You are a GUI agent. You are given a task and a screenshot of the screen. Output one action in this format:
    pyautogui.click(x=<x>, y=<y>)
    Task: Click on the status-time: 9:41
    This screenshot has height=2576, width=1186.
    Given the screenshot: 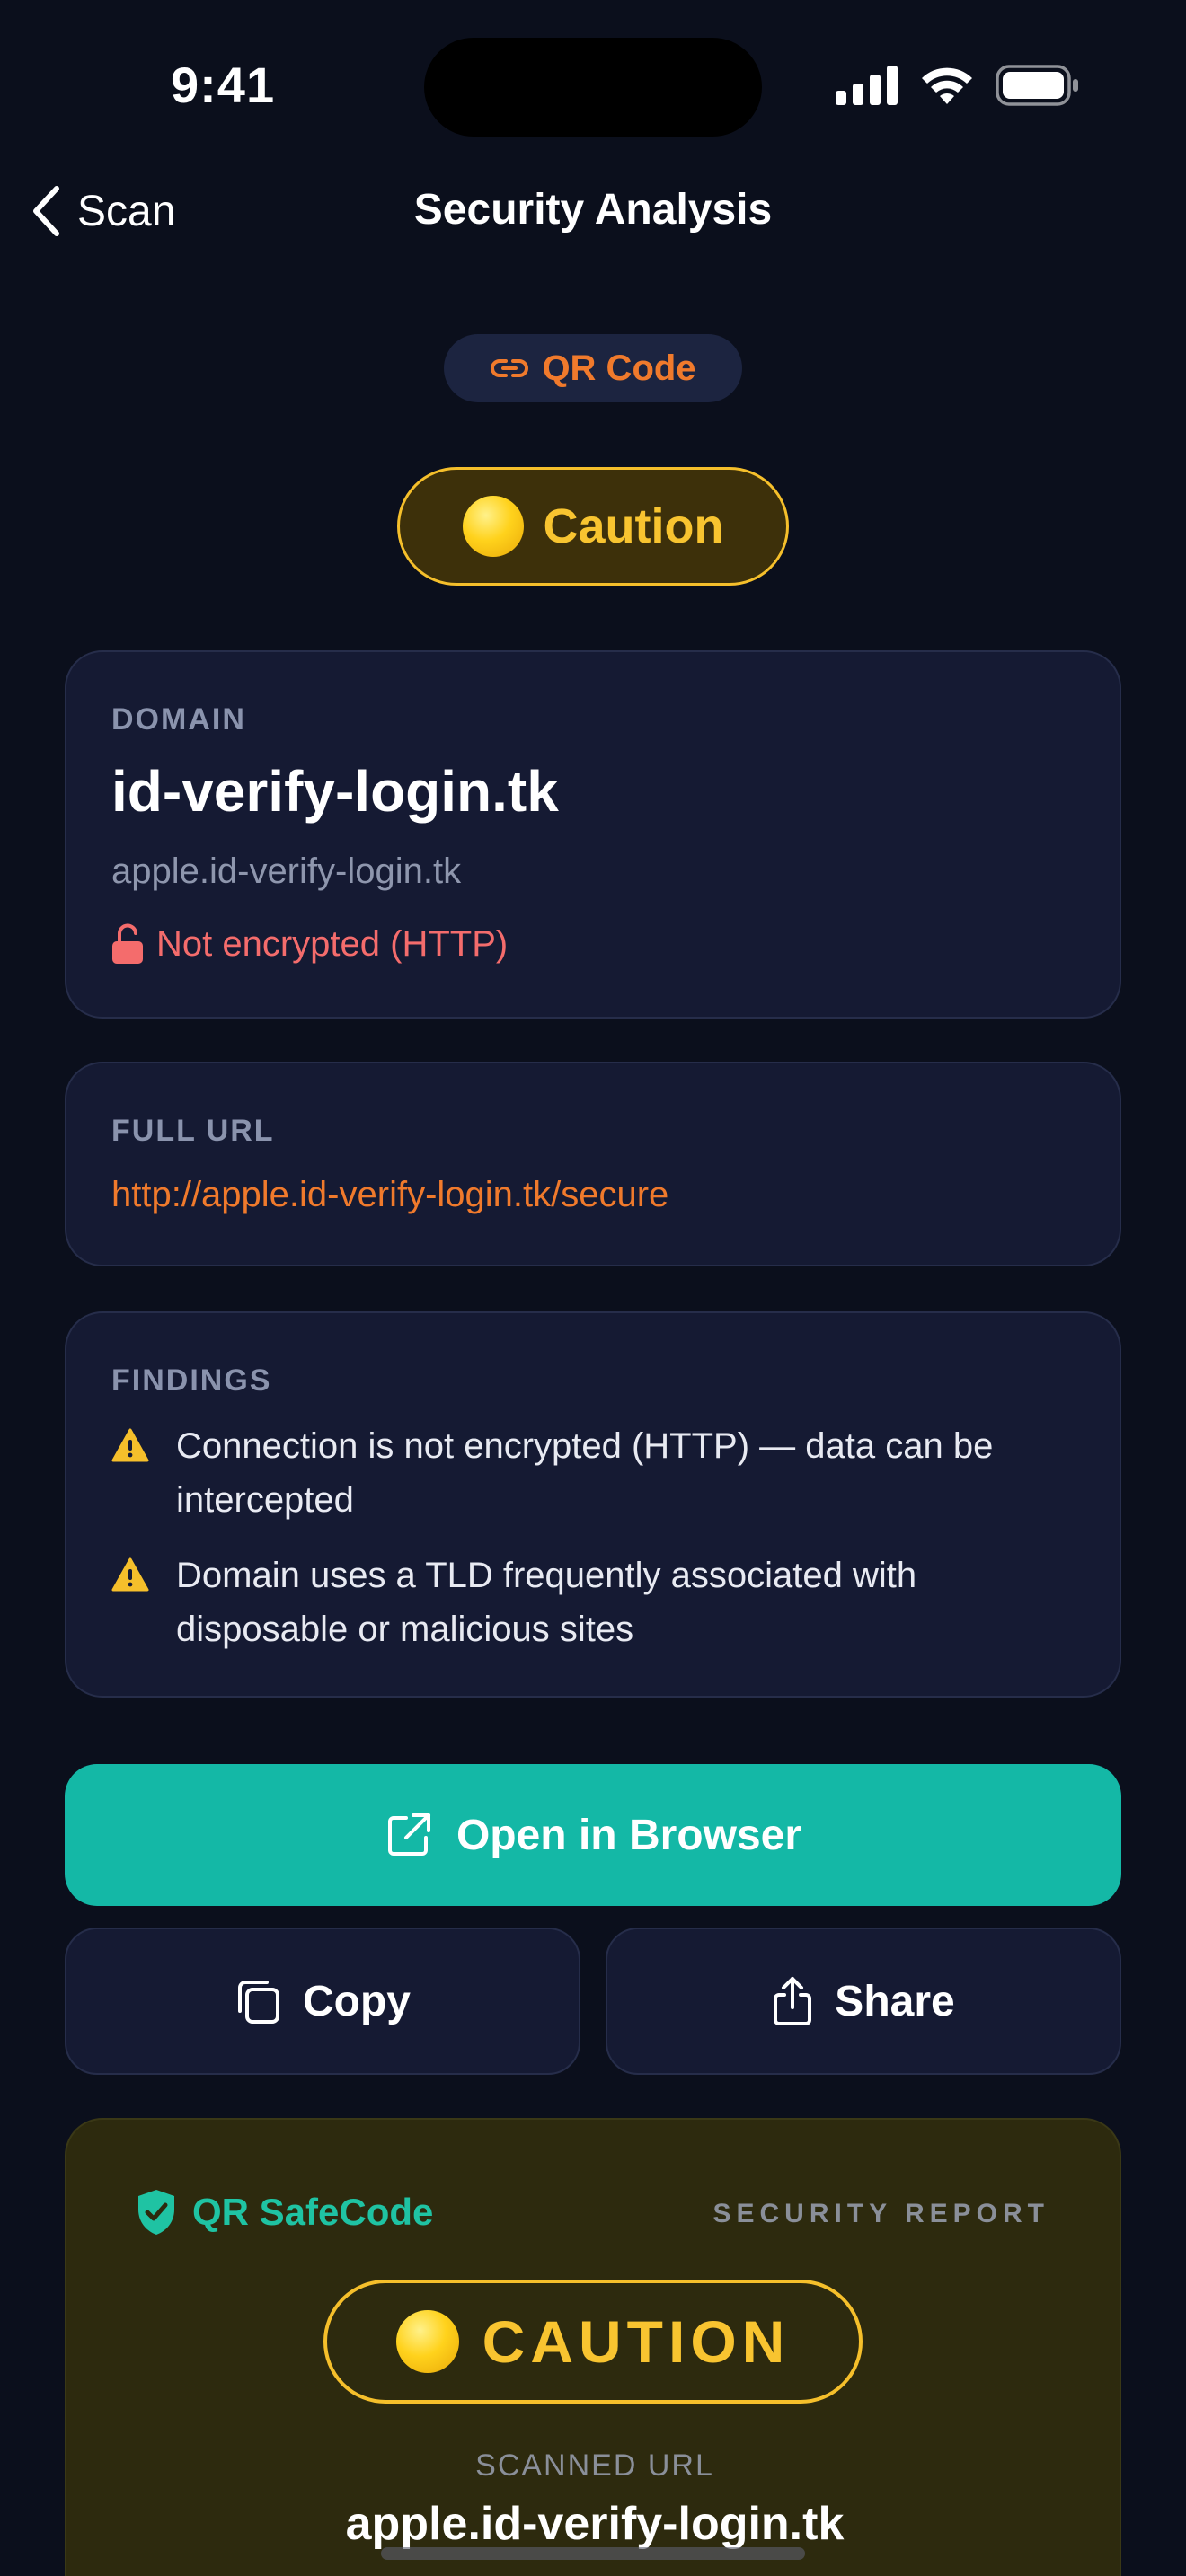 What is the action you would take?
    pyautogui.click(x=223, y=85)
    